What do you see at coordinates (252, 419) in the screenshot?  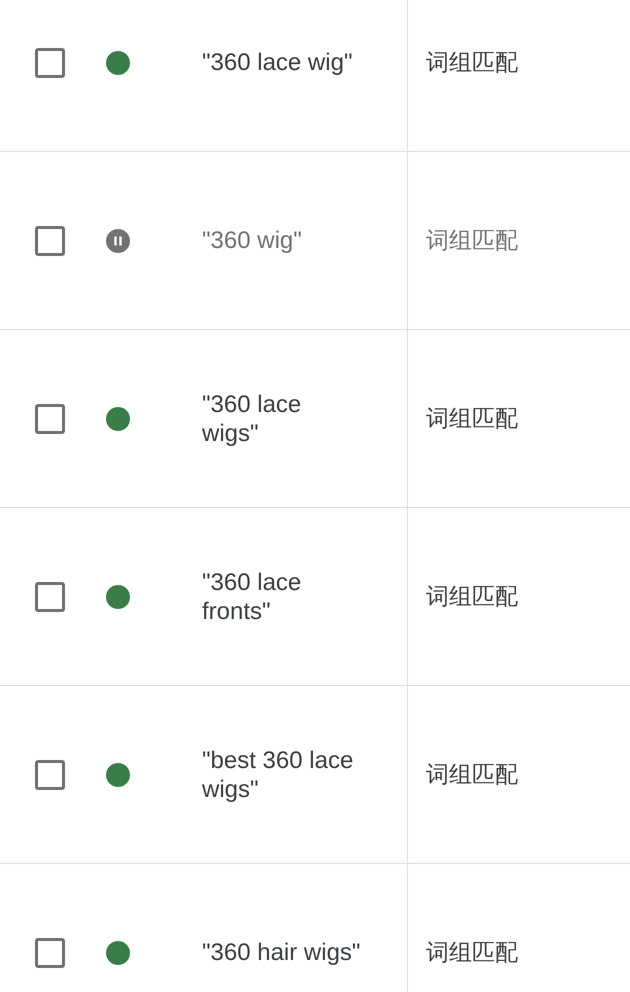 I see `keyword-text: "360 lace wigs"` at bounding box center [252, 419].